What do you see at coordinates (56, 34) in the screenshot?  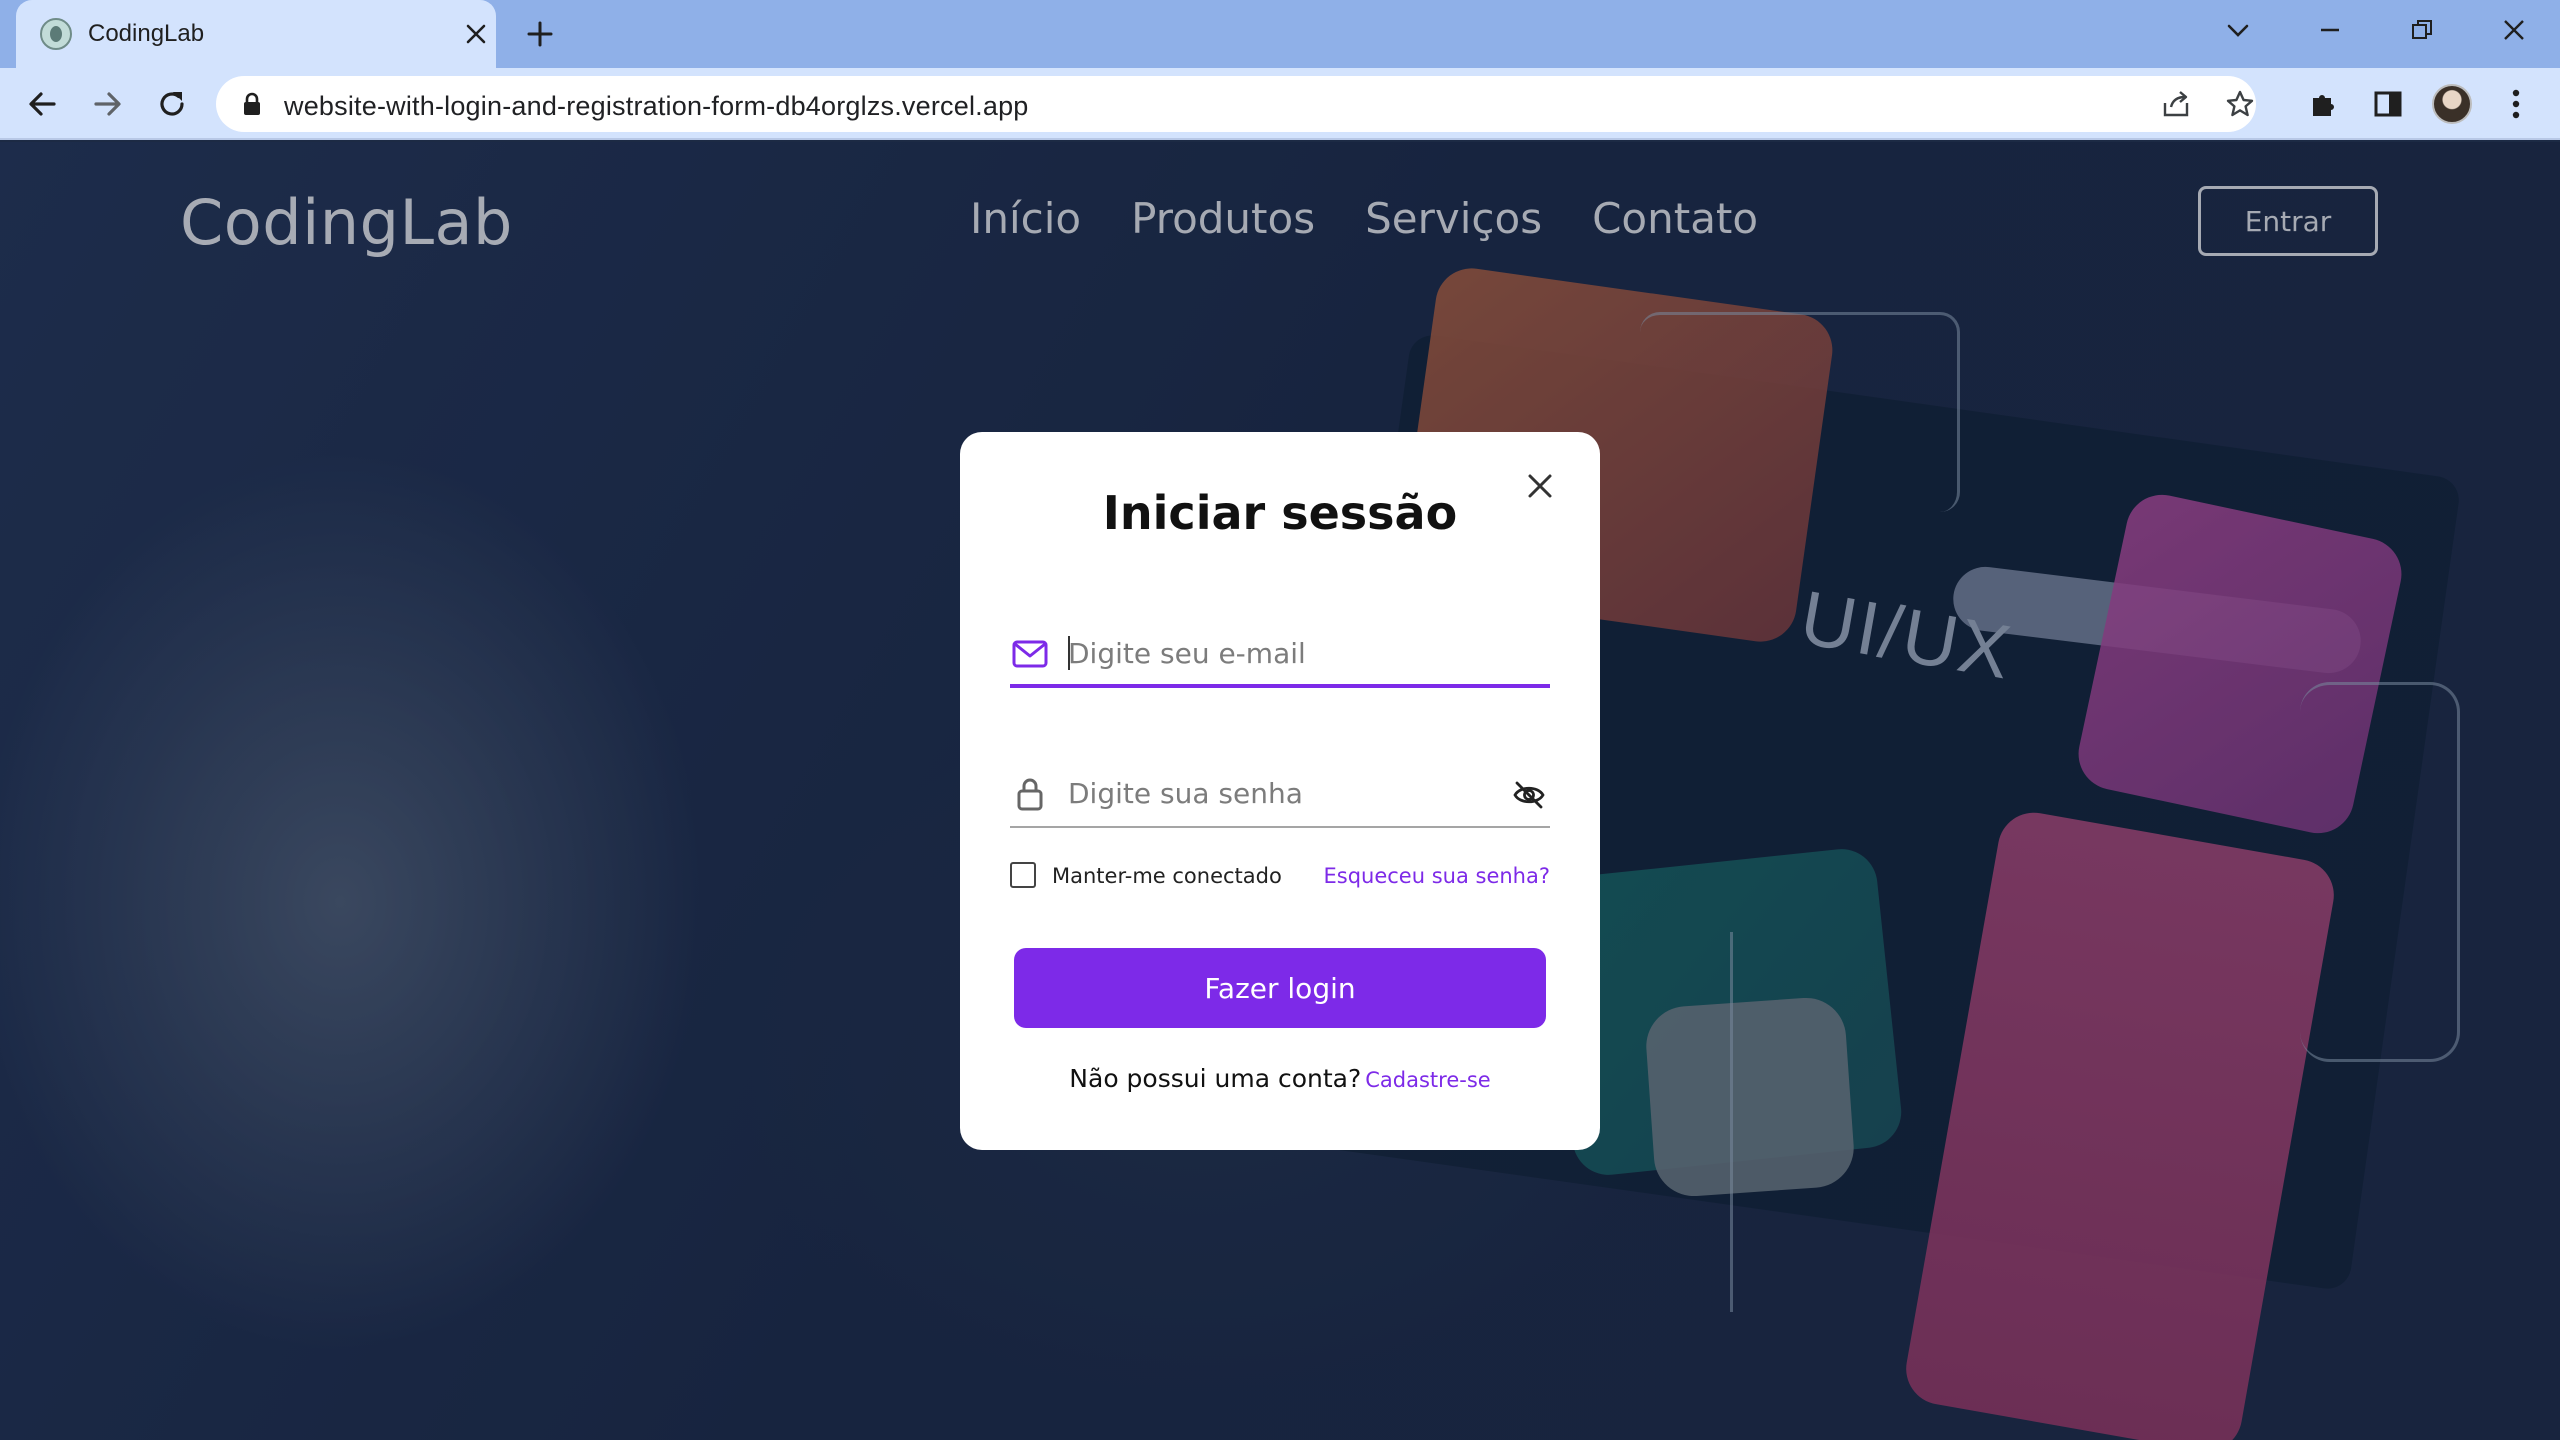 I see `favicon-icon` at bounding box center [56, 34].